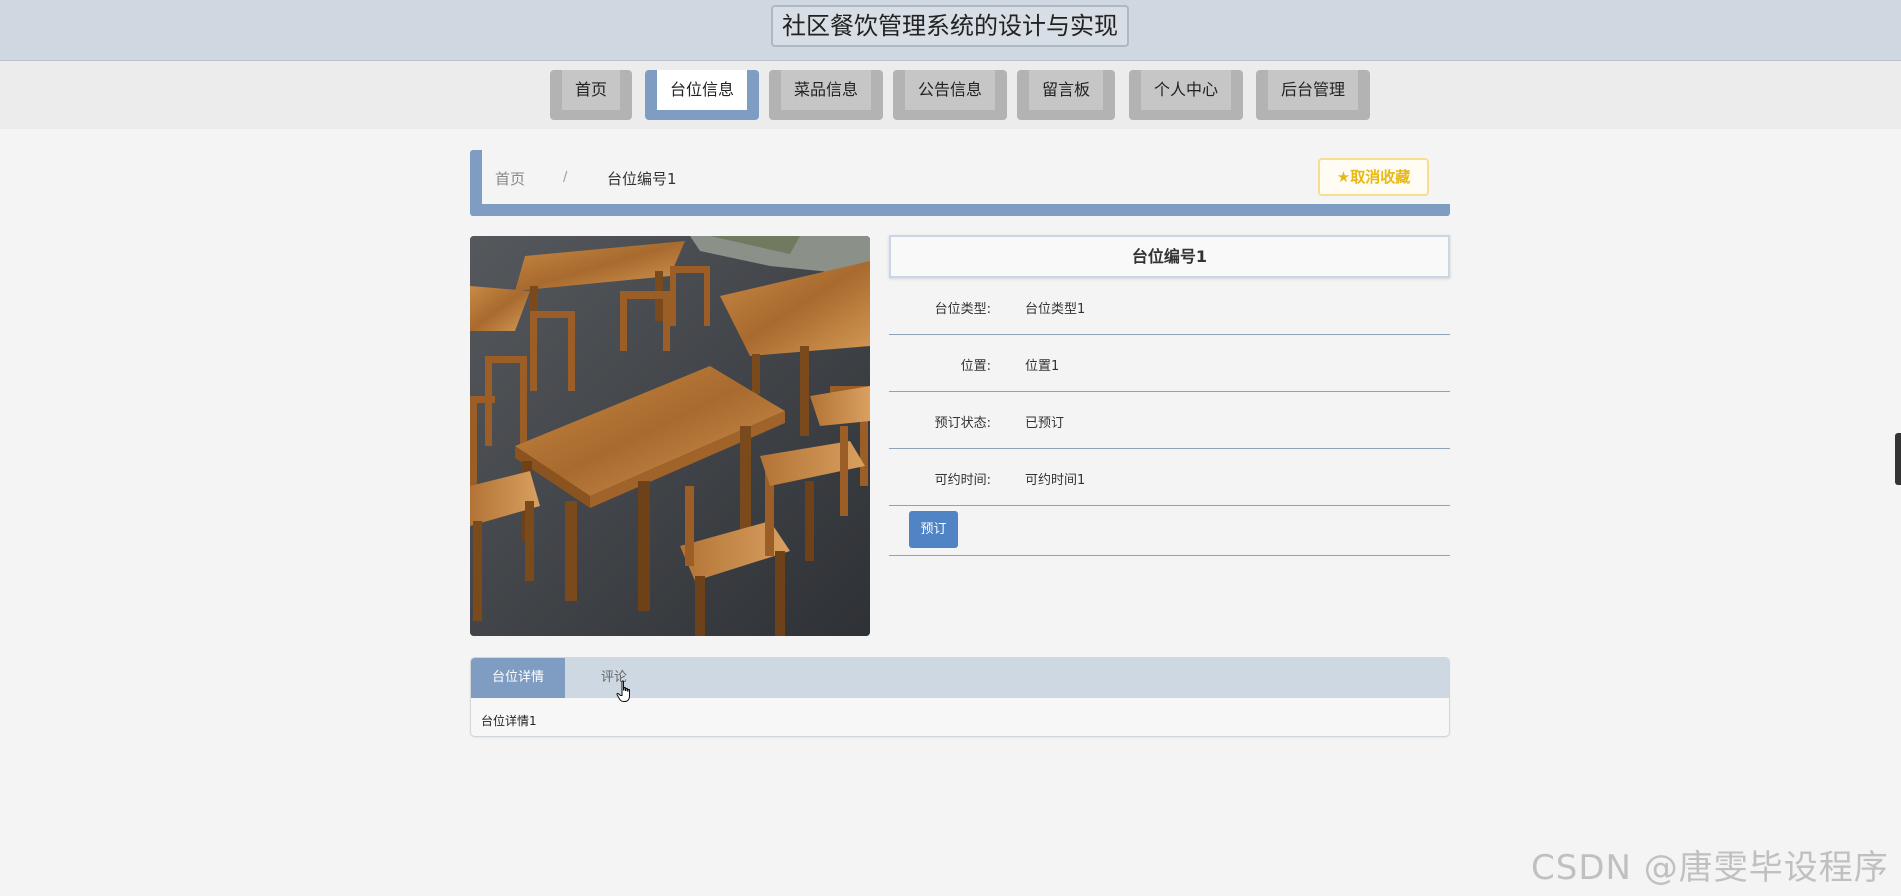  I want to click on table-photo-illustration, so click(670, 436).